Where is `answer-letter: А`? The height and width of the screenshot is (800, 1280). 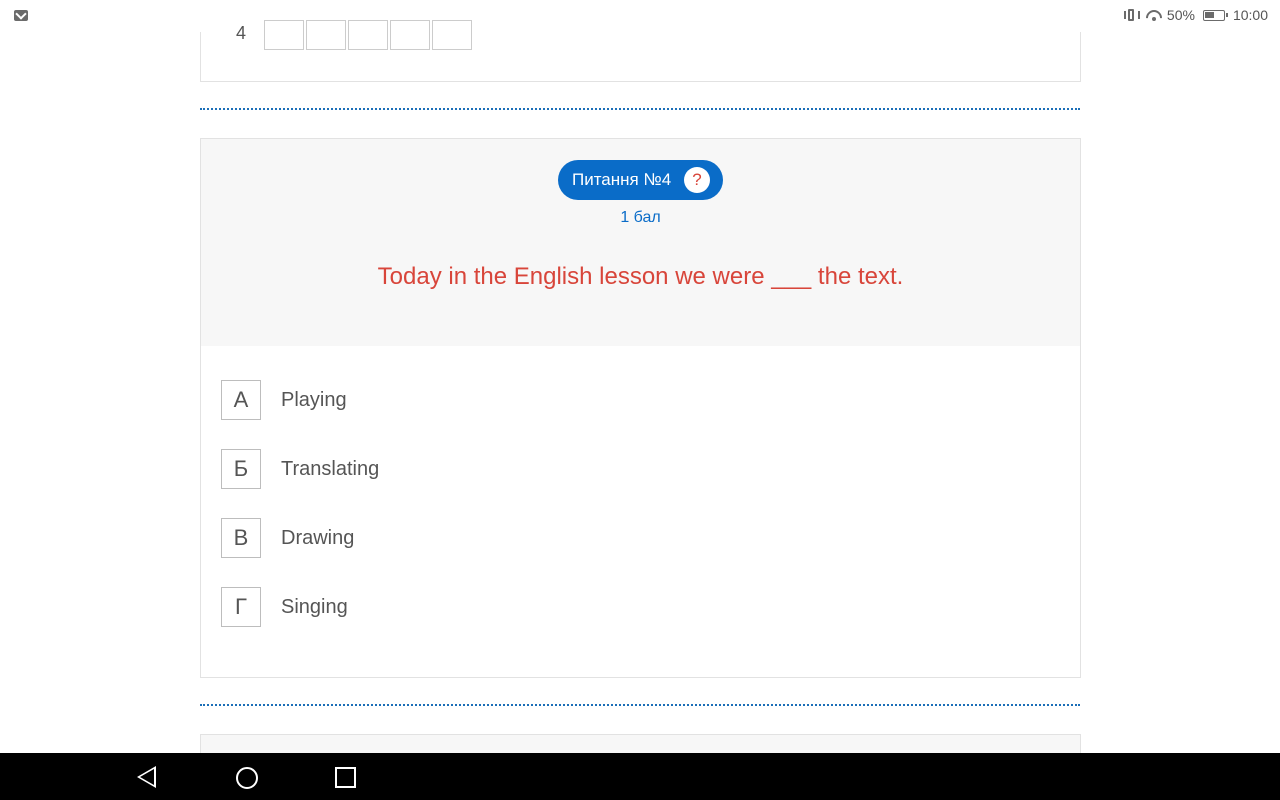 answer-letter: А is located at coordinates (241, 400).